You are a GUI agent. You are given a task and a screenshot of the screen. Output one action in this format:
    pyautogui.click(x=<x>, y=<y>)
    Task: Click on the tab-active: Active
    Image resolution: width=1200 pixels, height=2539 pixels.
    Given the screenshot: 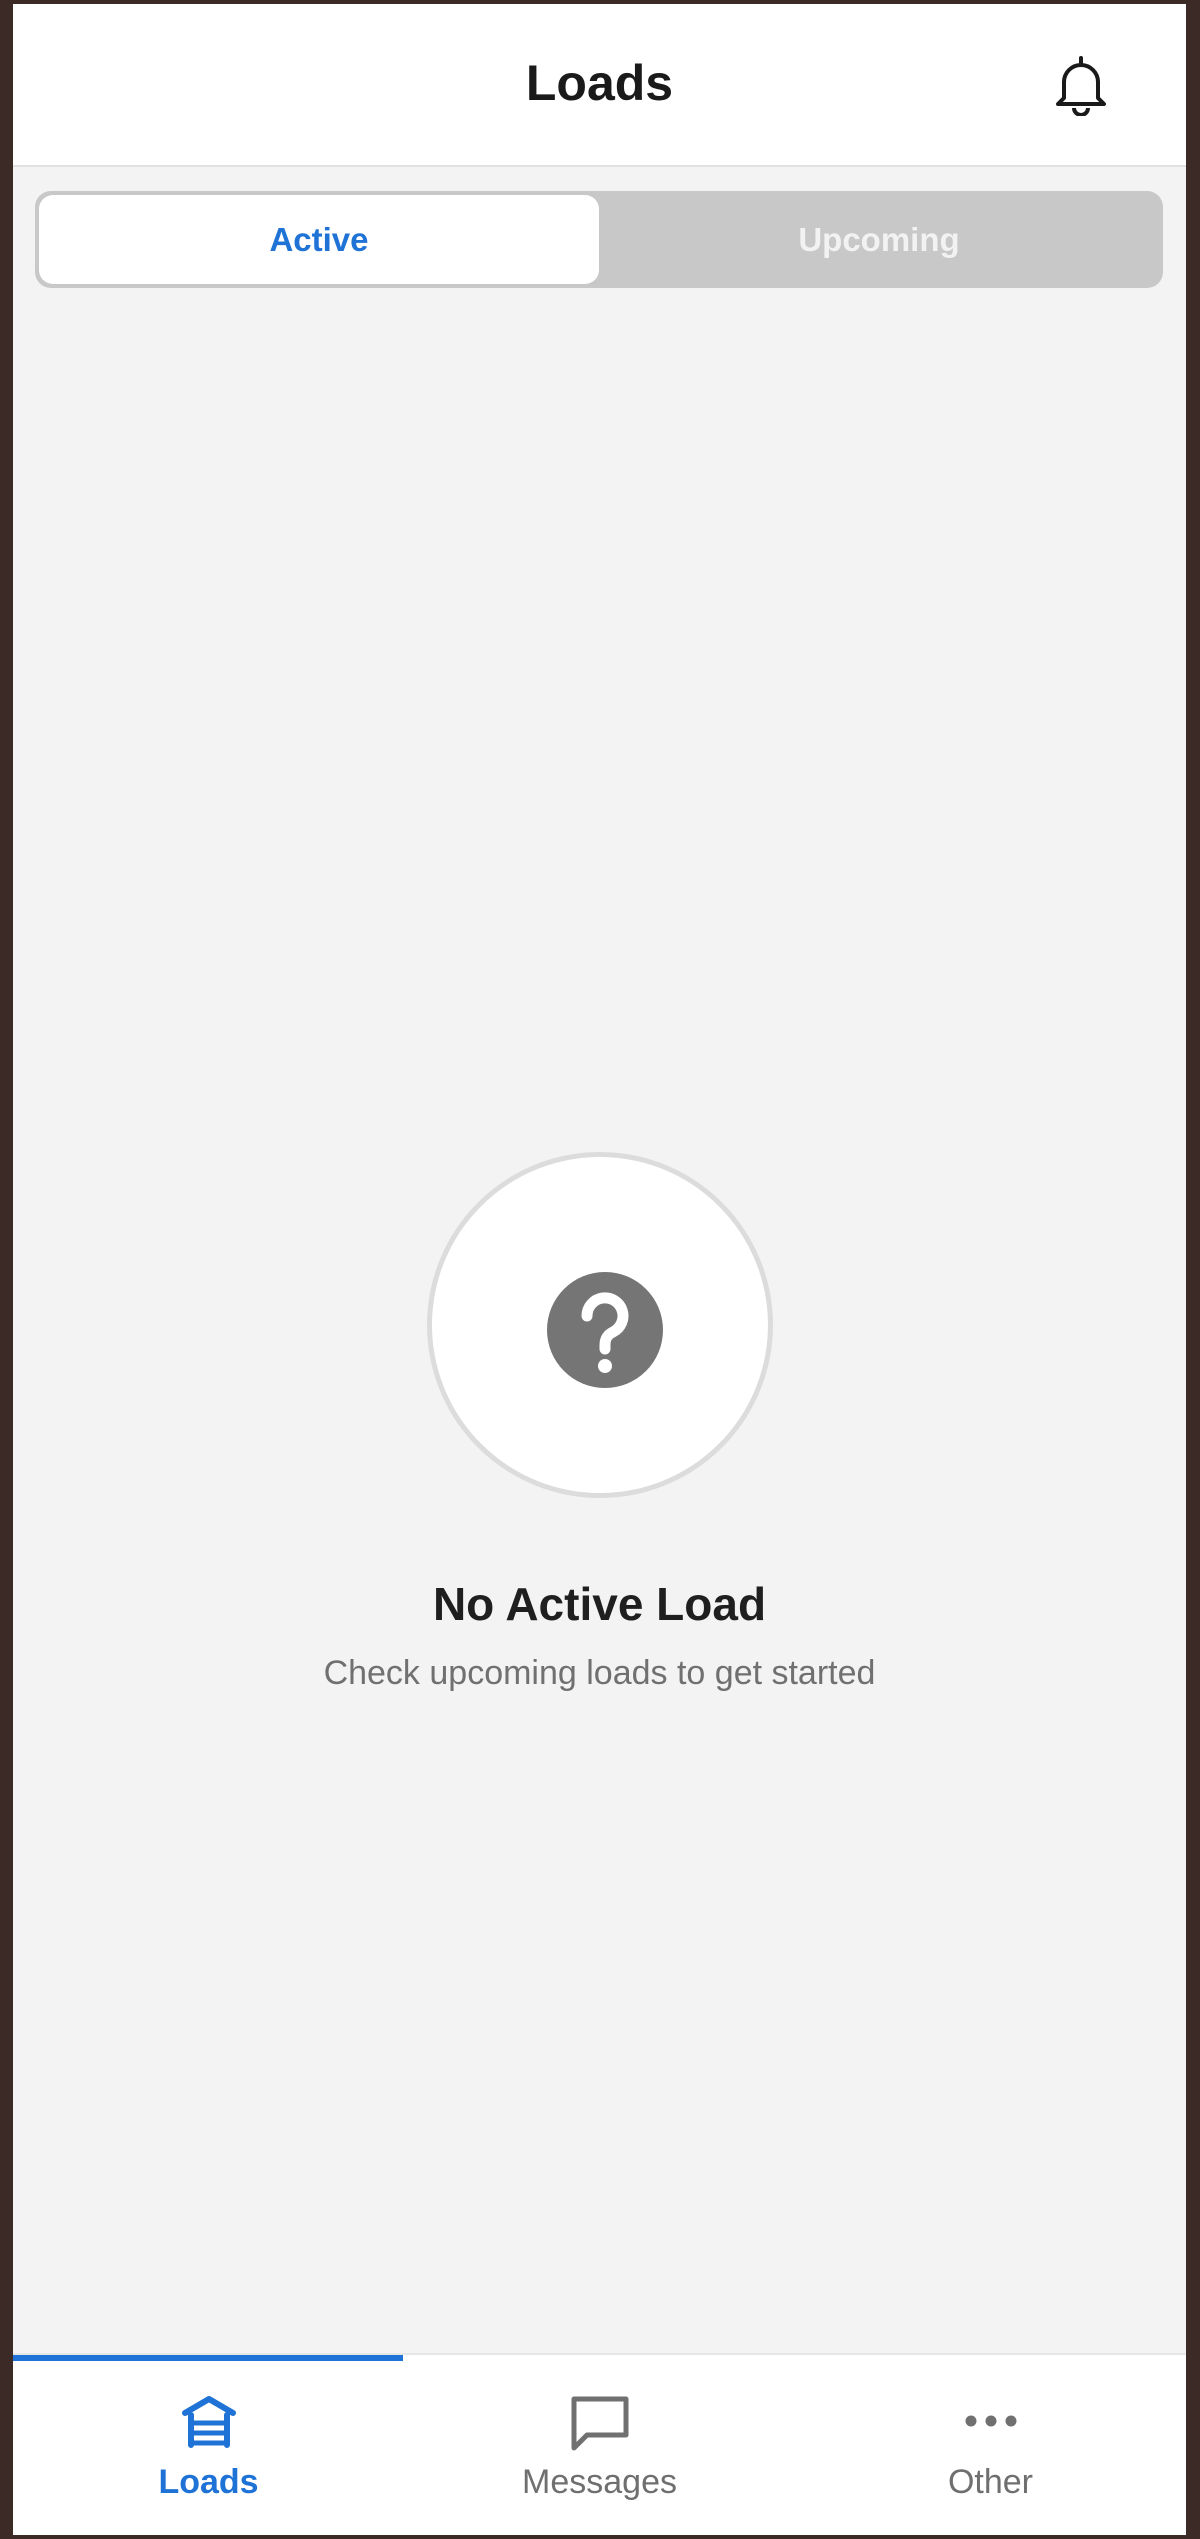 What is the action you would take?
    pyautogui.click(x=319, y=239)
    